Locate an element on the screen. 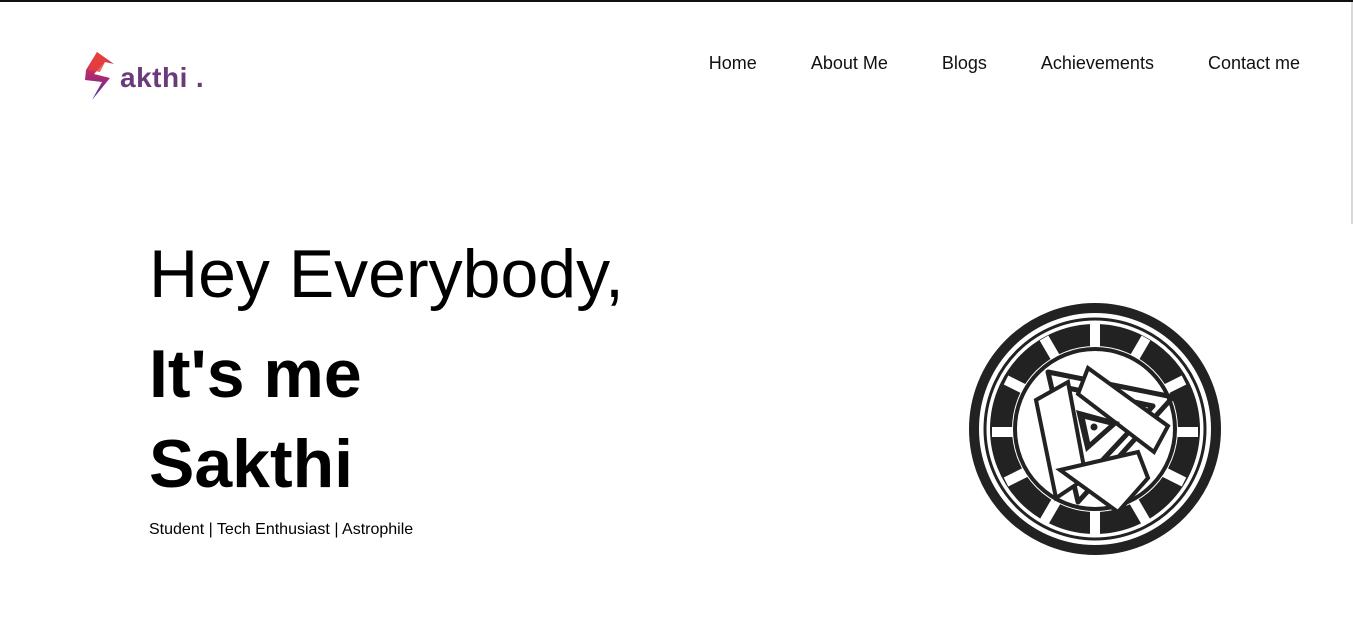  nav-about-me: About Me is located at coordinates (849, 63).